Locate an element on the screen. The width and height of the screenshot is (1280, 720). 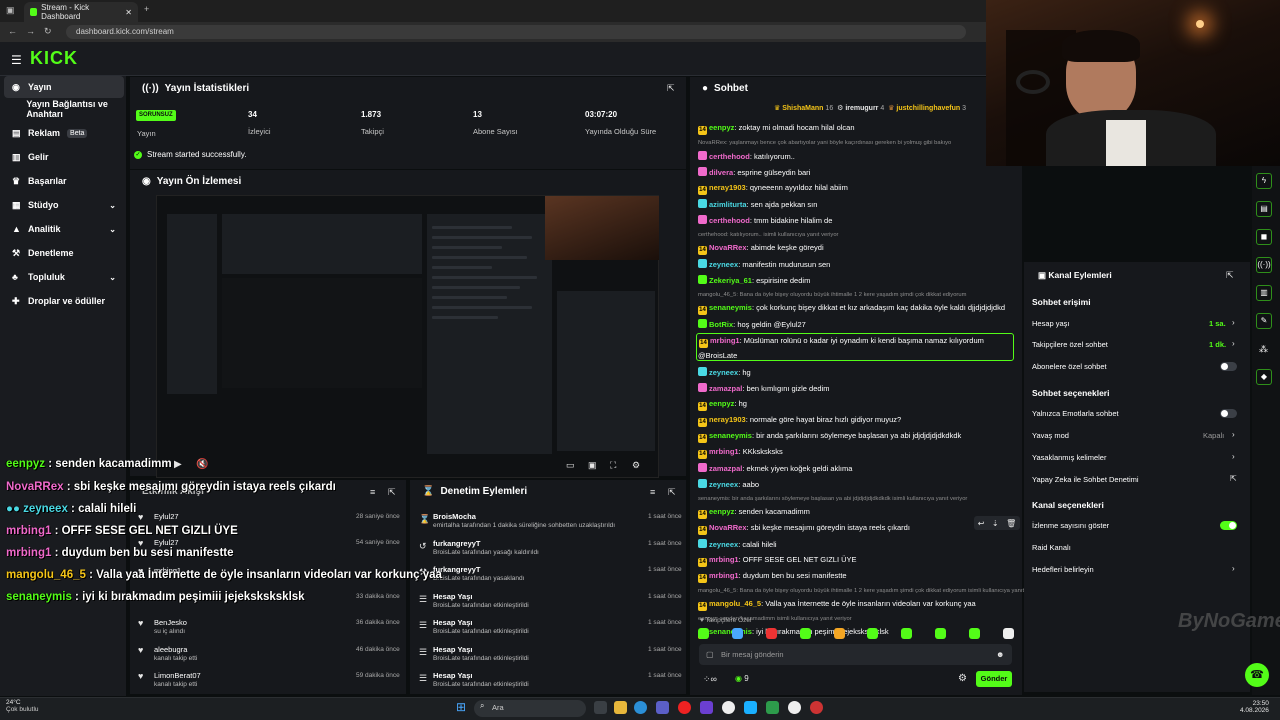
pip-icon: ▣ is located at coordinates (592, 465).